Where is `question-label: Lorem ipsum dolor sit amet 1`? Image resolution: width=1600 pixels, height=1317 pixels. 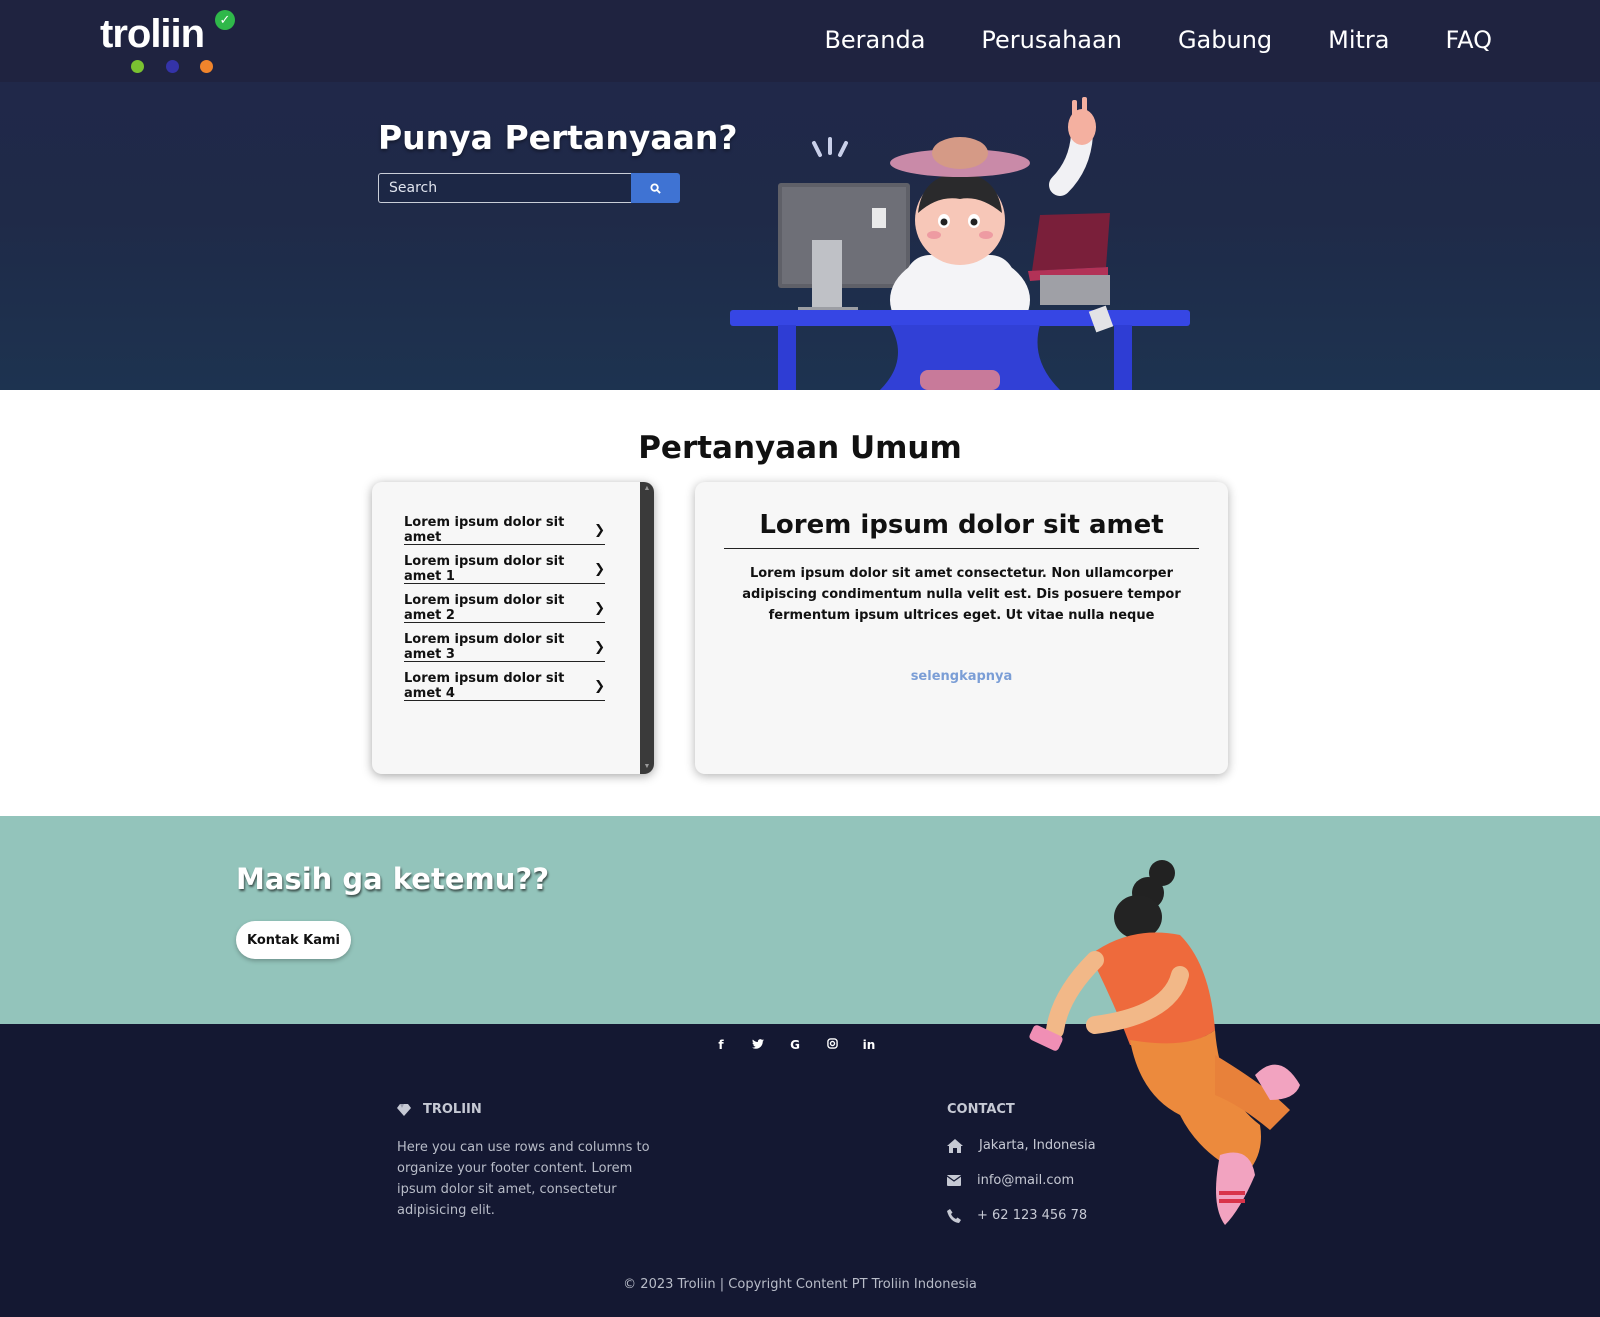 question-label: Lorem ipsum dolor sit amet 1 is located at coordinates (484, 569).